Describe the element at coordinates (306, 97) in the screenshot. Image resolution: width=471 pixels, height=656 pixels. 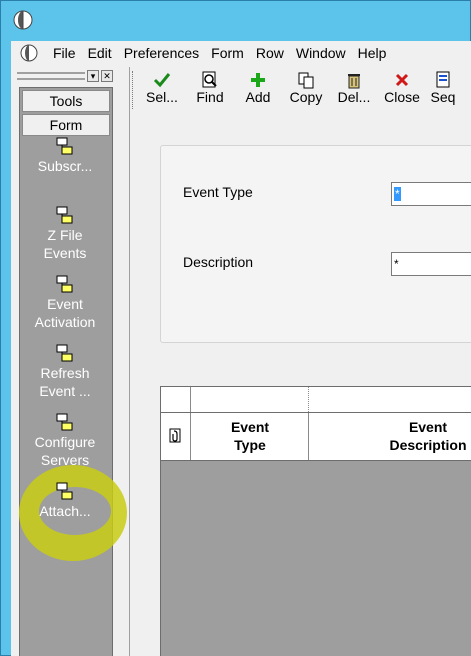
I see `copy-button-label: Copy` at that location.